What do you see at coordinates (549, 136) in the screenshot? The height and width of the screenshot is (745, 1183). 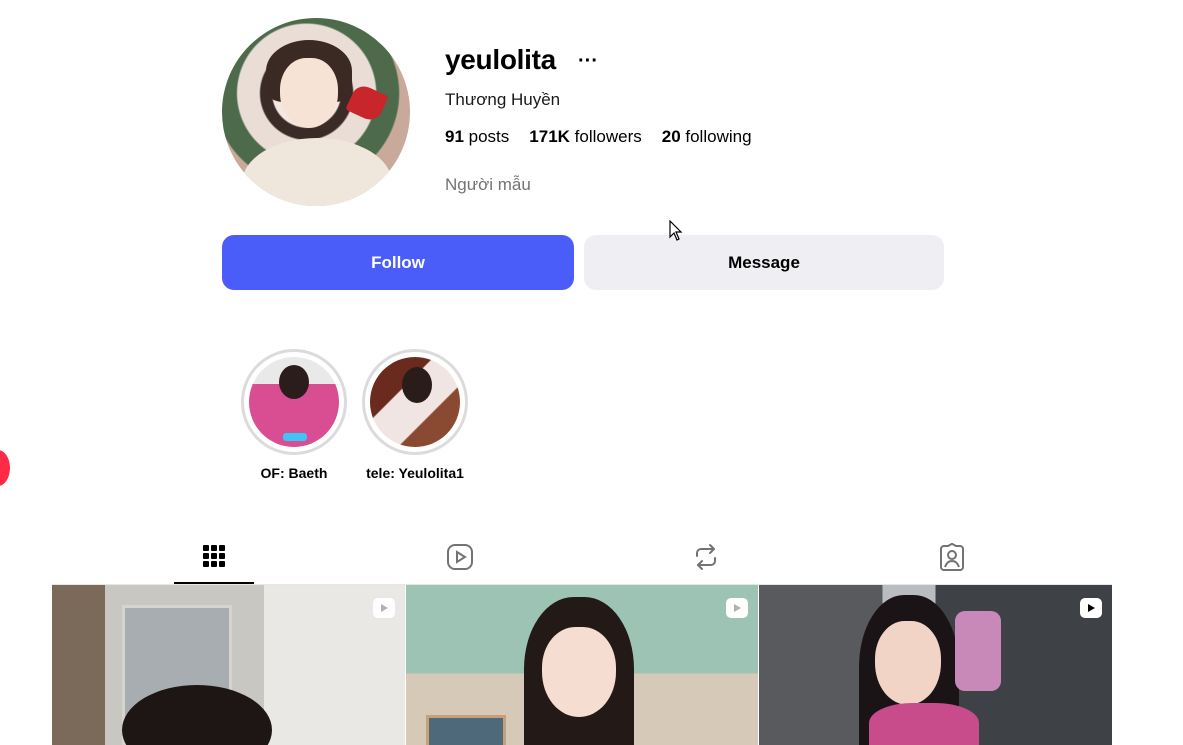 I see `followers-count: 171K` at bounding box center [549, 136].